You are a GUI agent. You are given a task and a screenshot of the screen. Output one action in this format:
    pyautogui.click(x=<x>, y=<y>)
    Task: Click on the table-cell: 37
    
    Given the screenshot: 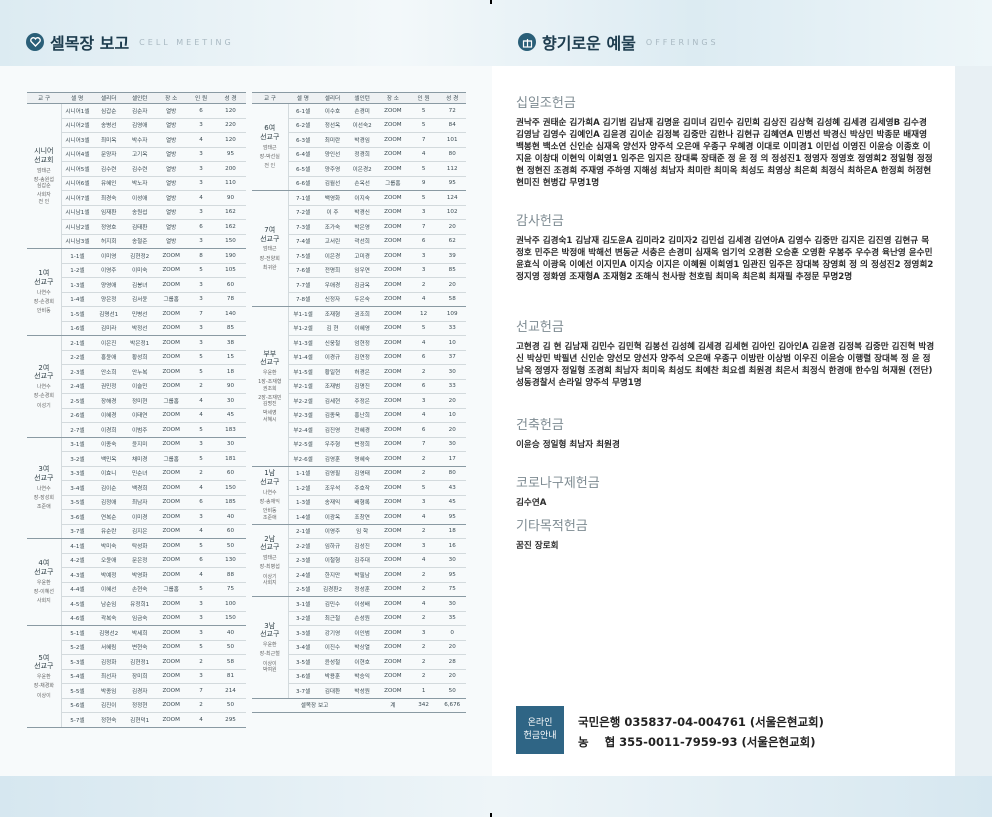 What is the action you would take?
    pyautogui.click(x=452, y=357)
    